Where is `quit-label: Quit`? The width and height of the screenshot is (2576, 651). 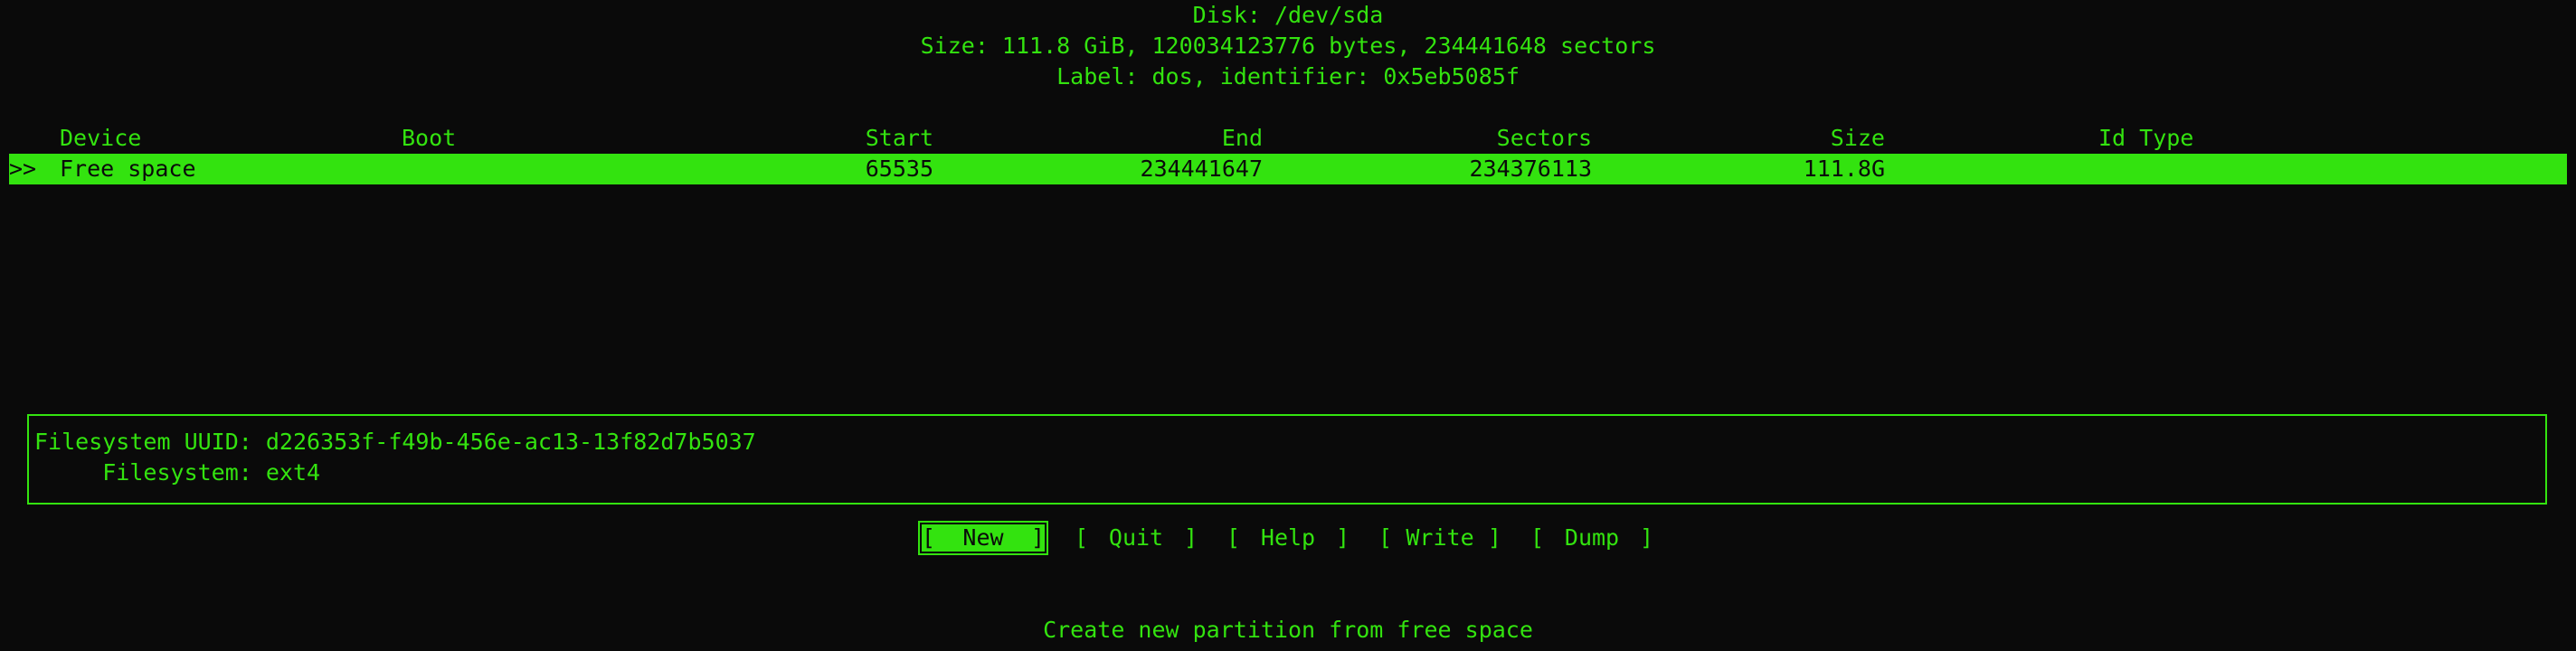
quit-label: Quit is located at coordinates (1136, 537).